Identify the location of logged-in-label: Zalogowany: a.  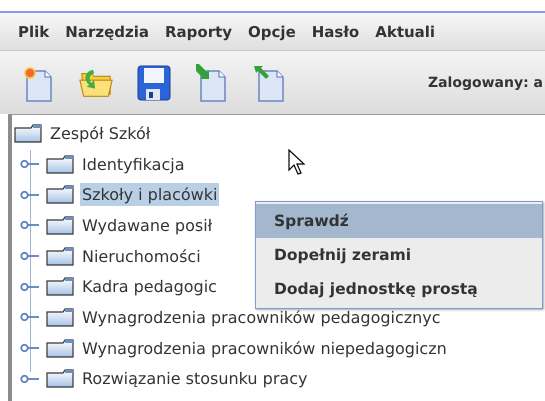
(486, 82).